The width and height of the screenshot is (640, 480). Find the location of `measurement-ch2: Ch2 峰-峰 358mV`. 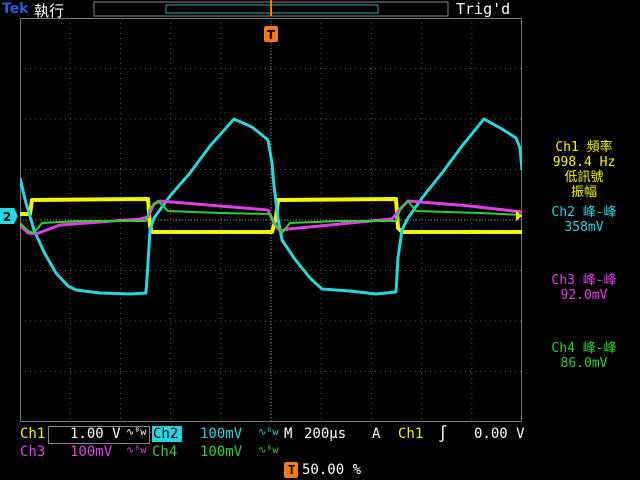

measurement-ch2: Ch2 峰-峰 358mV is located at coordinates (584, 220).